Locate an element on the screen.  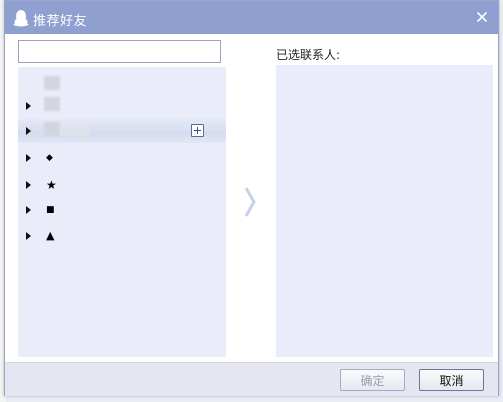
cancel-button: 取消 is located at coordinates (451, 380).